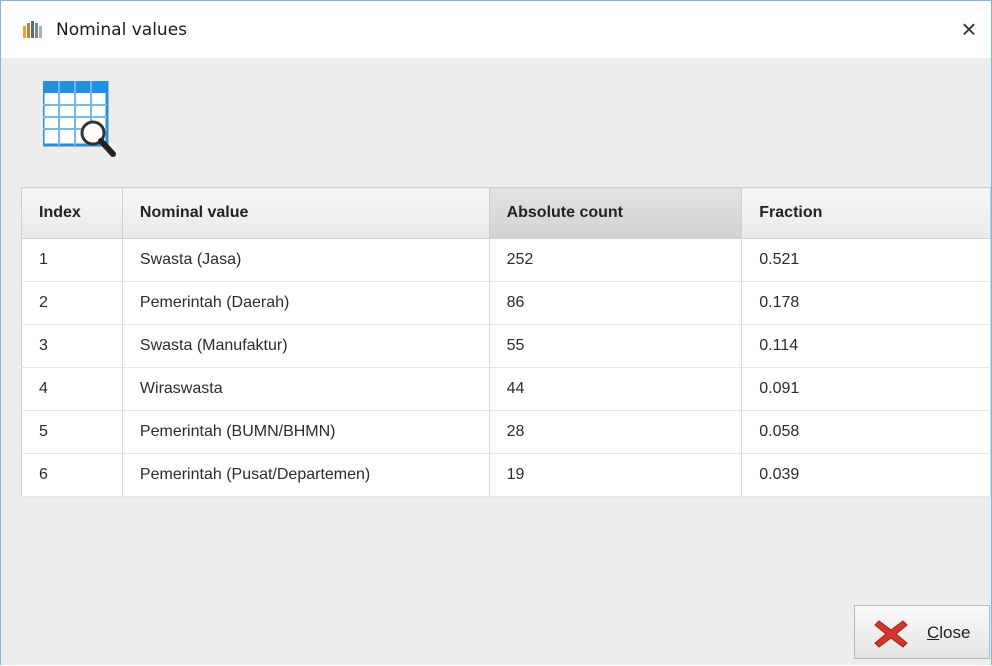 Image resolution: width=992 pixels, height=666 pixels. What do you see at coordinates (306, 346) in the screenshot?
I see `cell-nominal-value: Swasta (Manufaktur)` at bounding box center [306, 346].